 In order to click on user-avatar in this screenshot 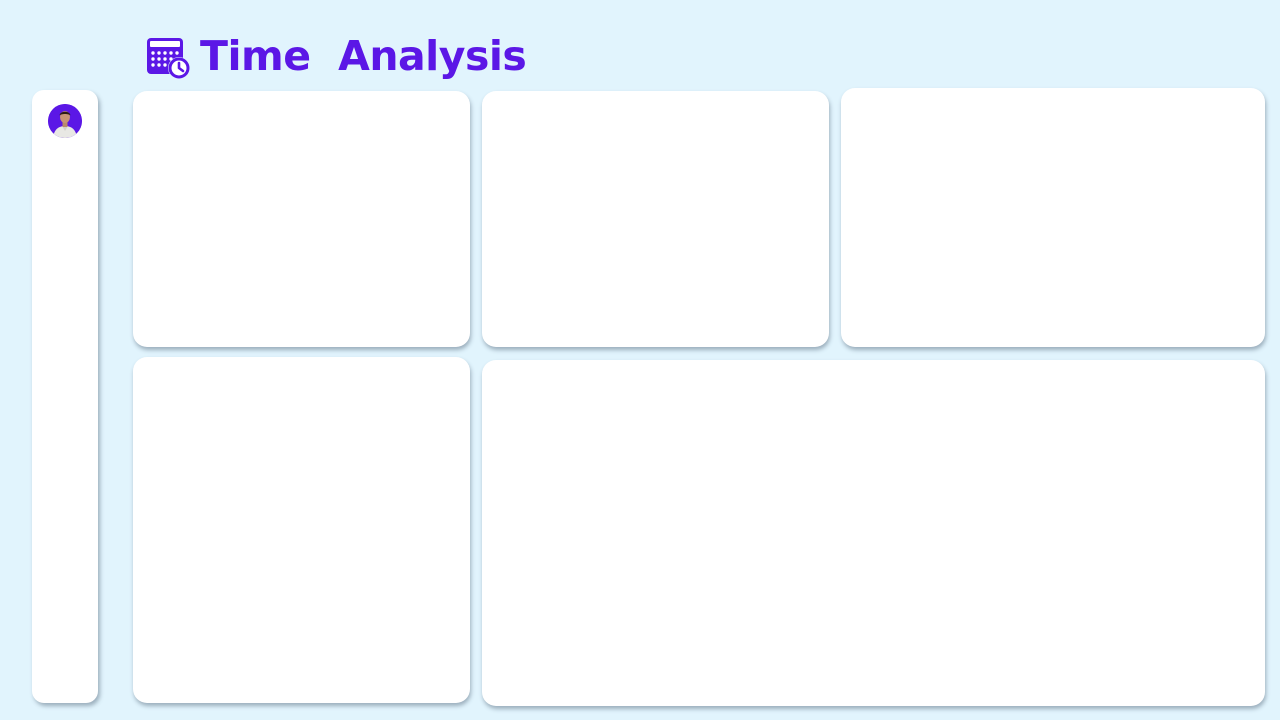, I will do `click(65, 121)`.